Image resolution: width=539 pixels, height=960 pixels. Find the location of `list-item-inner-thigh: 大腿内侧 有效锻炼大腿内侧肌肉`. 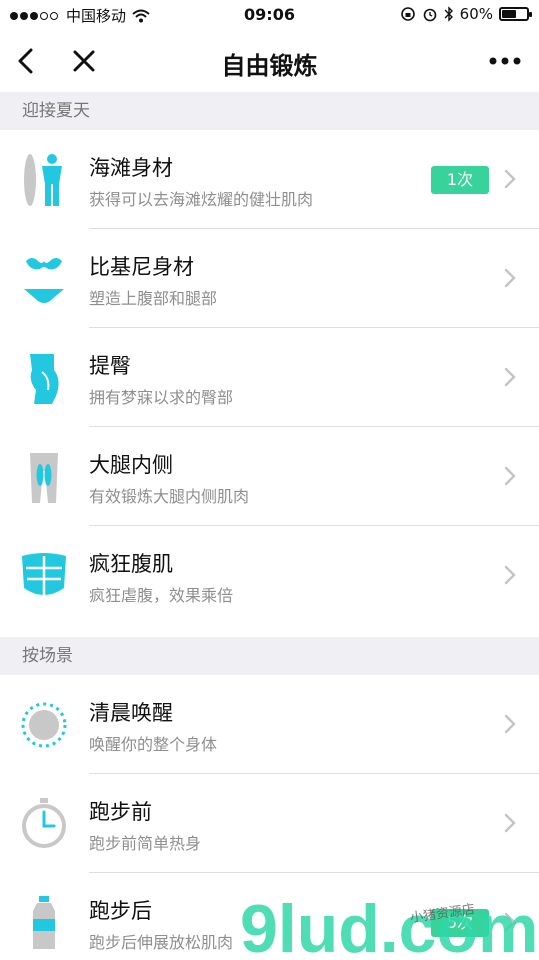

list-item-inner-thigh: 大腿内侧 有效锻炼大腿内侧肌肉 is located at coordinates (269, 476).